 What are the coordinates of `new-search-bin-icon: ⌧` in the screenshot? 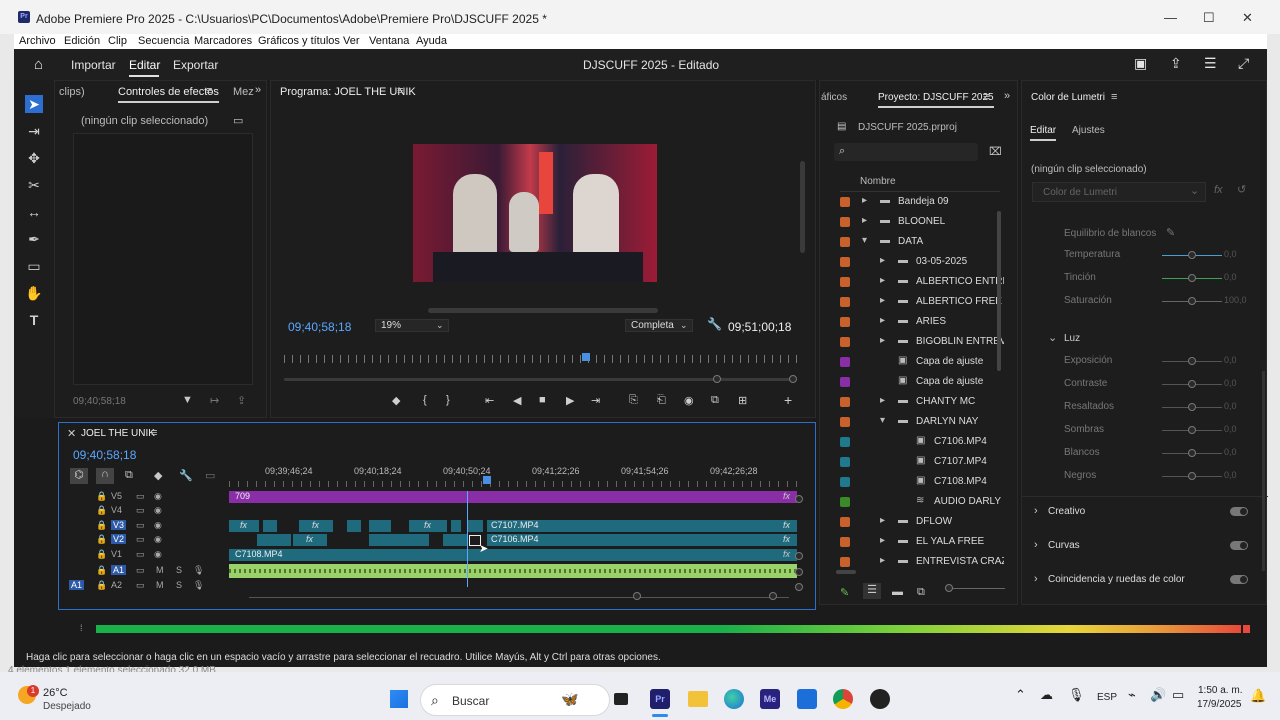 It's located at (995, 151).